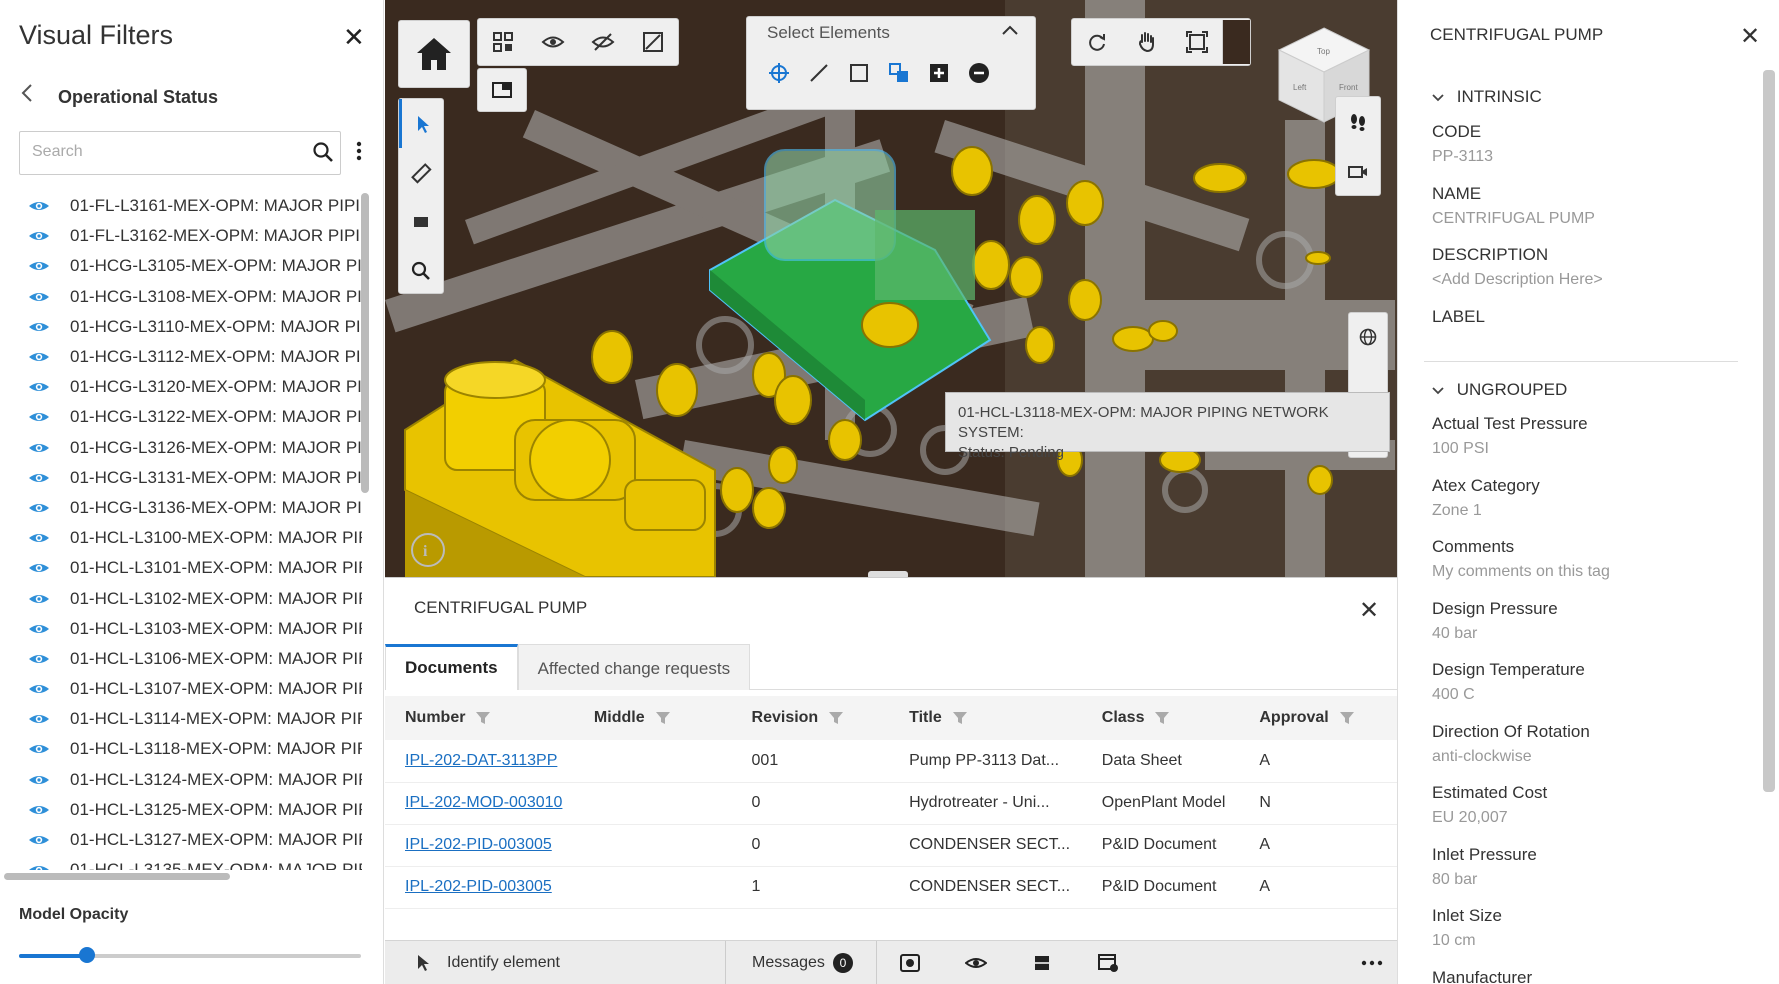  I want to click on property-value: anti-clockwise, so click(1592, 757).